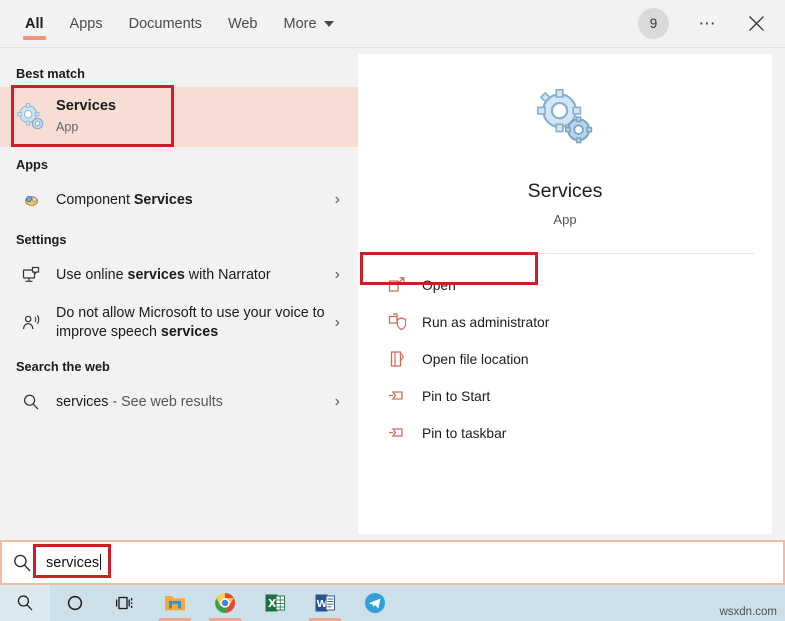 The image size is (785, 621). I want to click on action-label: Open, so click(439, 285).